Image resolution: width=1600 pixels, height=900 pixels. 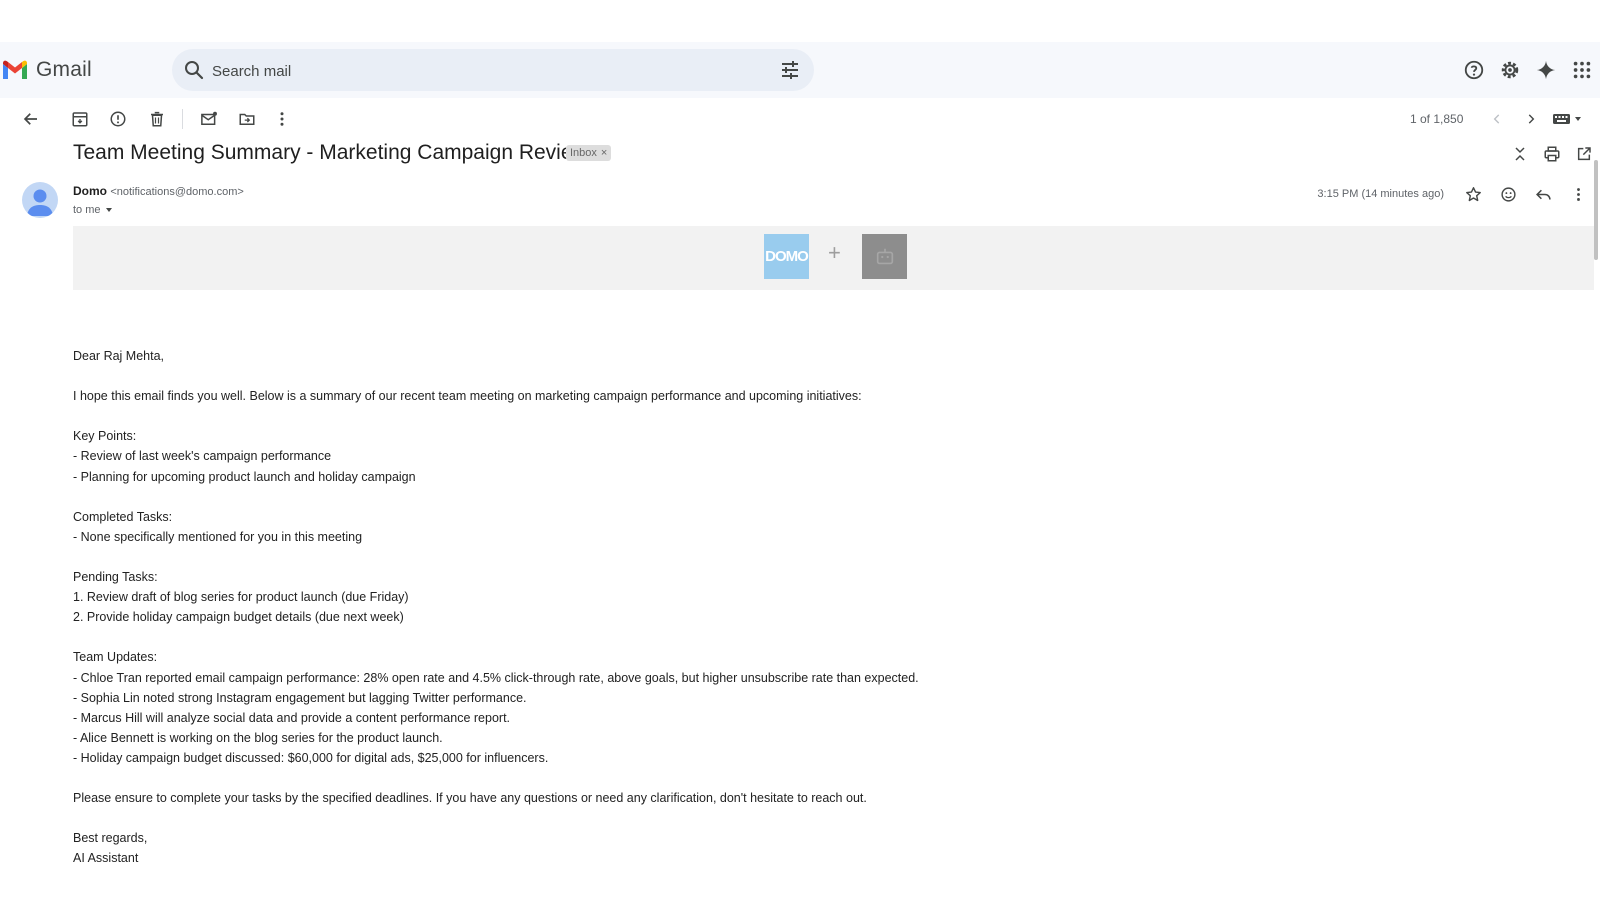 I want to click on person-icon, so click(x=40, y=202).